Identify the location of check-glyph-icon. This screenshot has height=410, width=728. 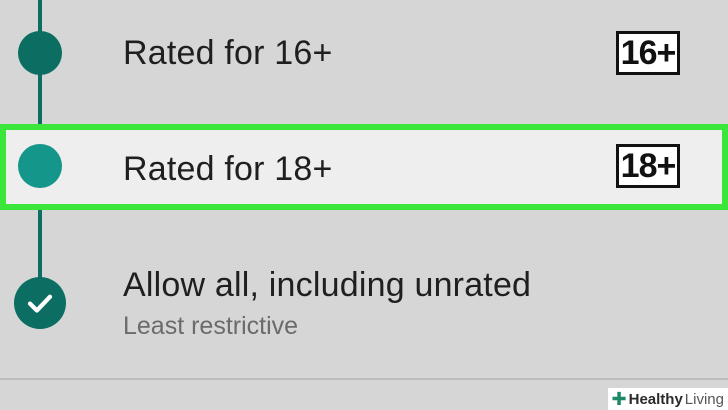
(40, 303).